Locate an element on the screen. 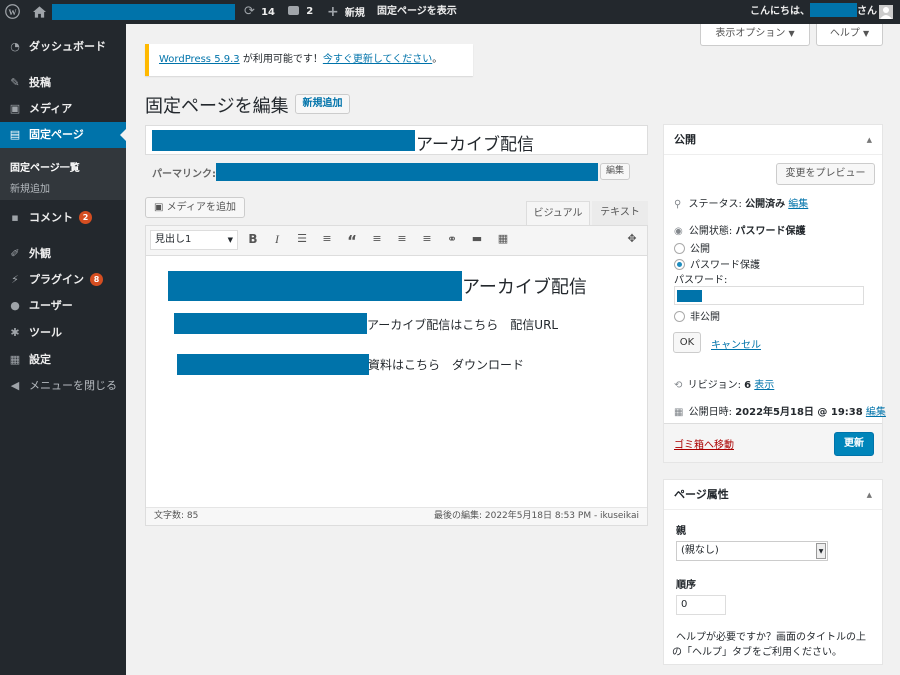 This screenshot has width=900, height=675. date-row: ▦ 公開日時: 2022年5月18日 @ 19:38 編集 is located at coordinates (780, 410).